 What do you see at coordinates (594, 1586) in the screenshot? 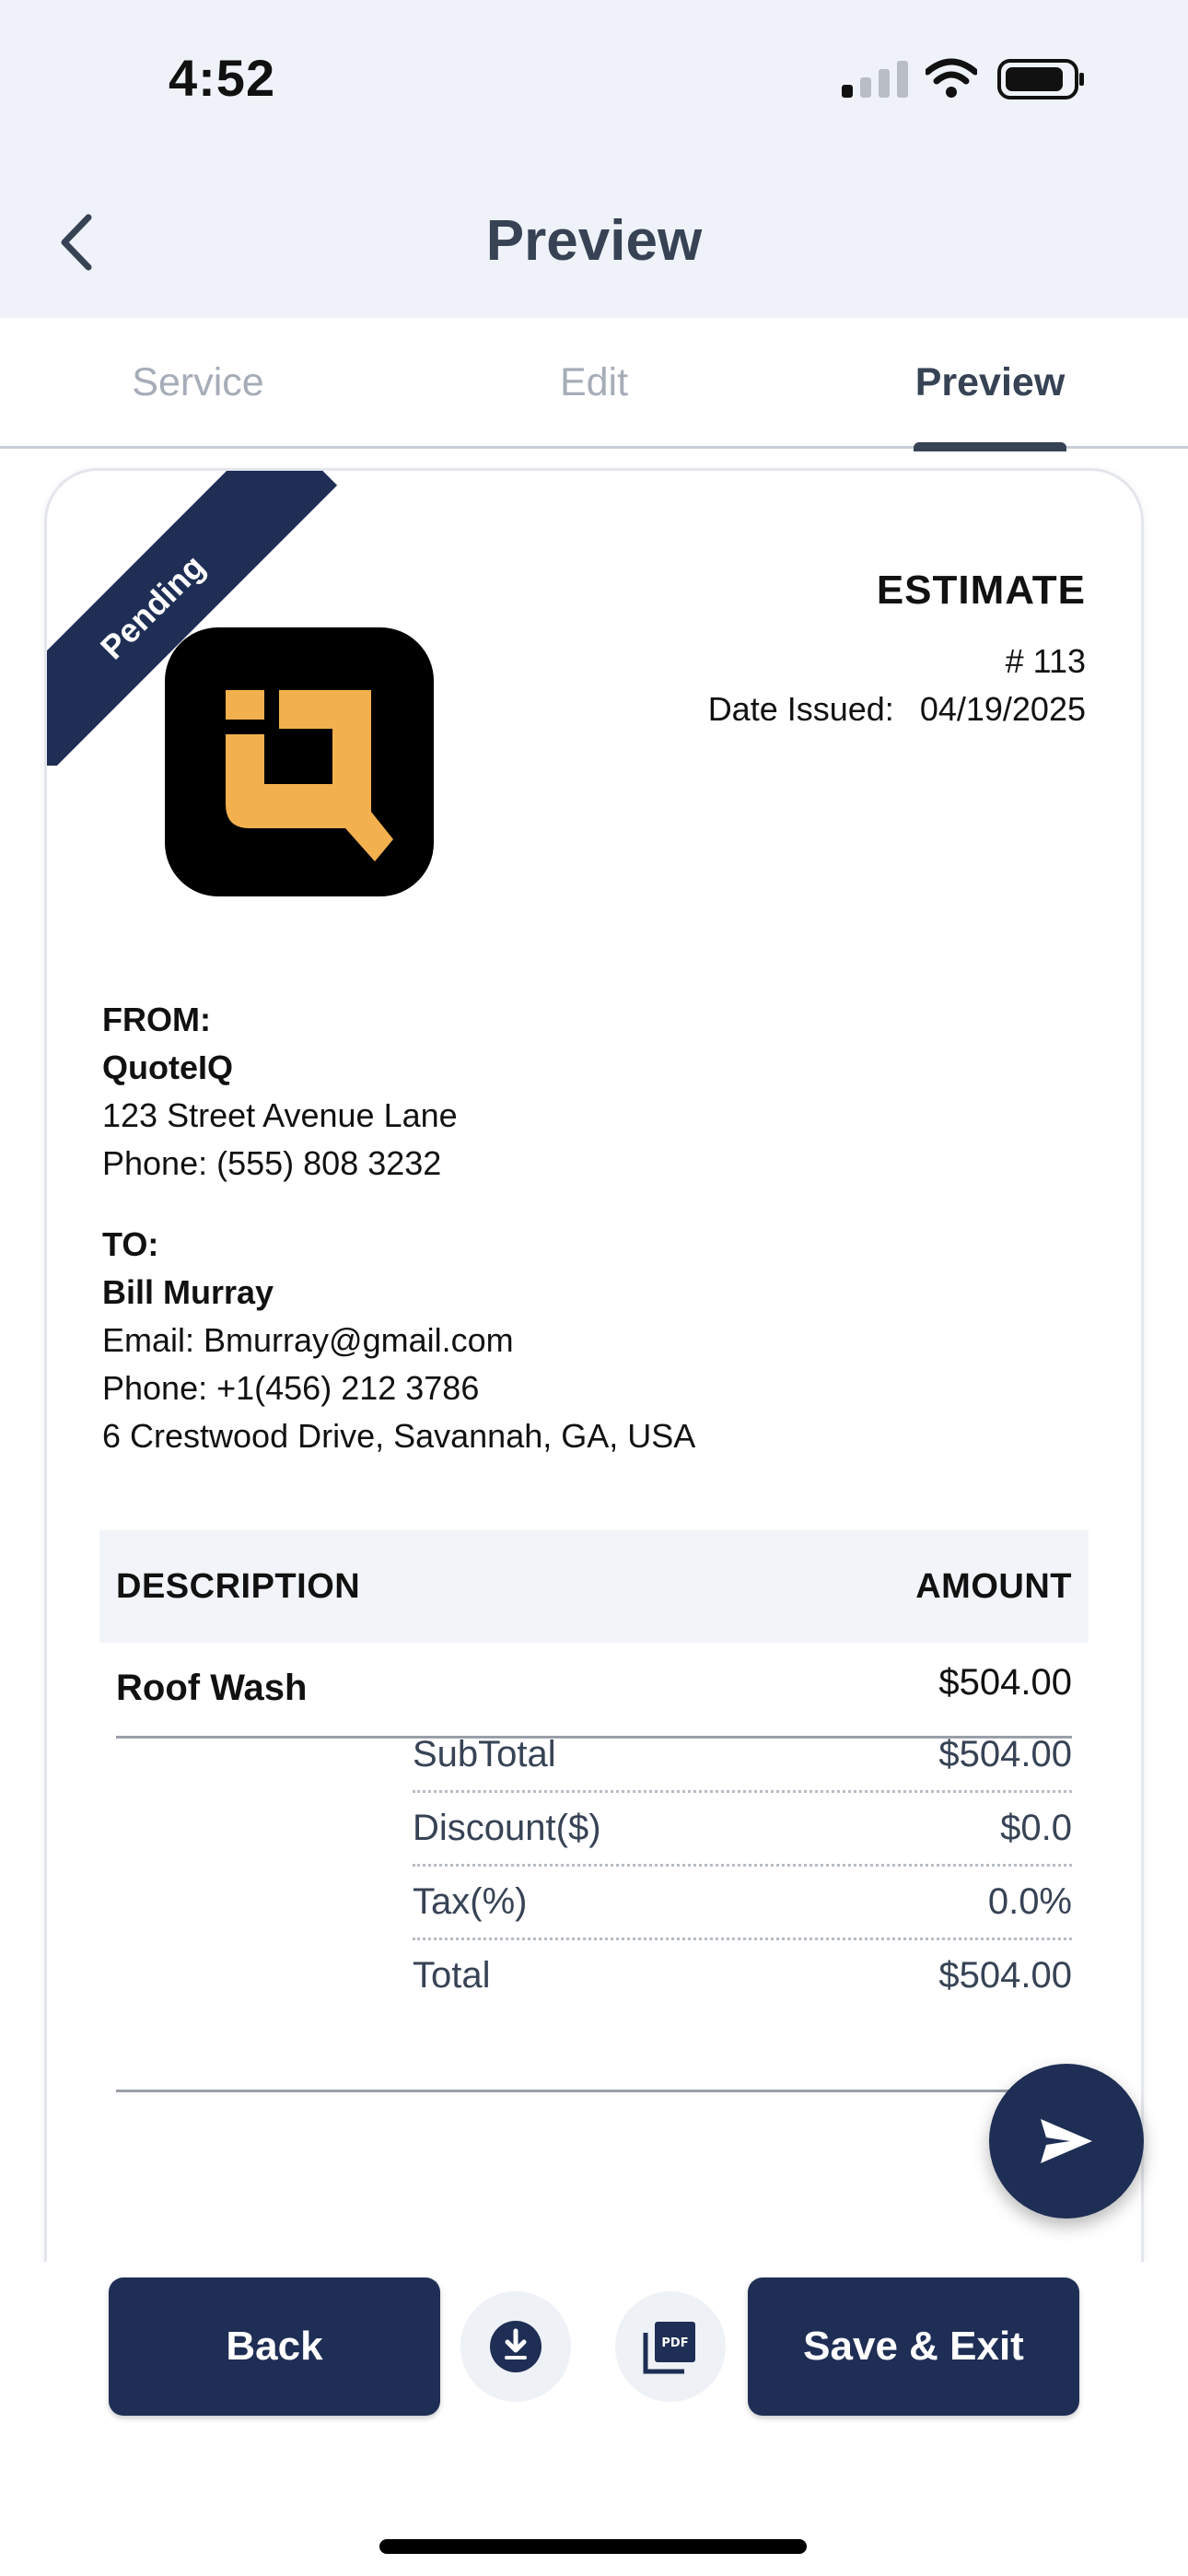
I see `table-header: DESCRIPTION AMOUNT` at bounding box center [594, 1586].